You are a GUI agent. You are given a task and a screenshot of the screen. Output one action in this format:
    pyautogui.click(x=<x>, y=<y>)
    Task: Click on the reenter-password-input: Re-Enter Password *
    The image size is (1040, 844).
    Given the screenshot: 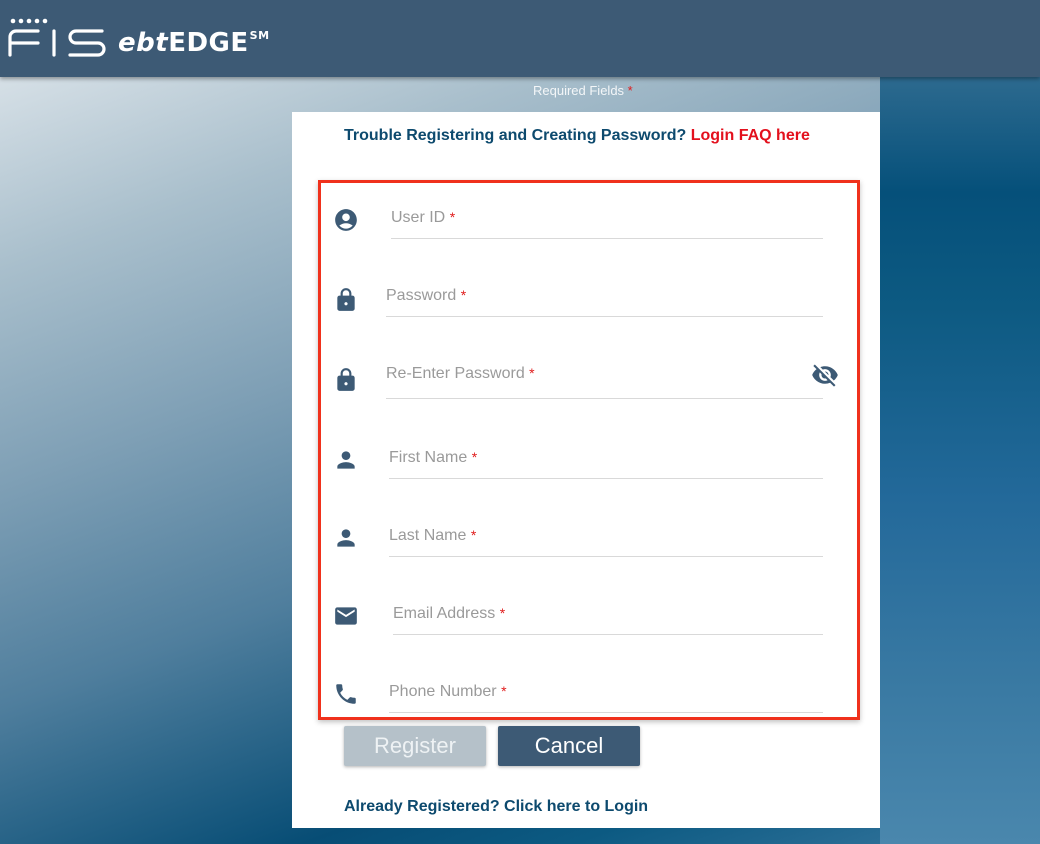 What is the action you would take?
    pyautogui.click(x=604, y=377)
    